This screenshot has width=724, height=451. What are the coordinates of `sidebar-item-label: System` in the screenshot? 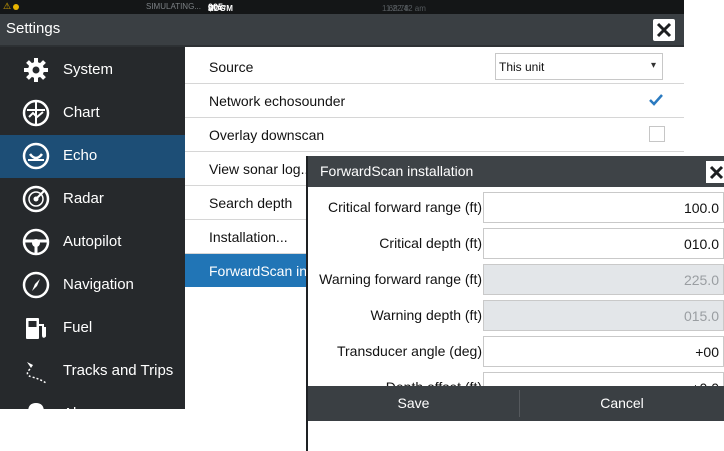 It's located at (88, 69).